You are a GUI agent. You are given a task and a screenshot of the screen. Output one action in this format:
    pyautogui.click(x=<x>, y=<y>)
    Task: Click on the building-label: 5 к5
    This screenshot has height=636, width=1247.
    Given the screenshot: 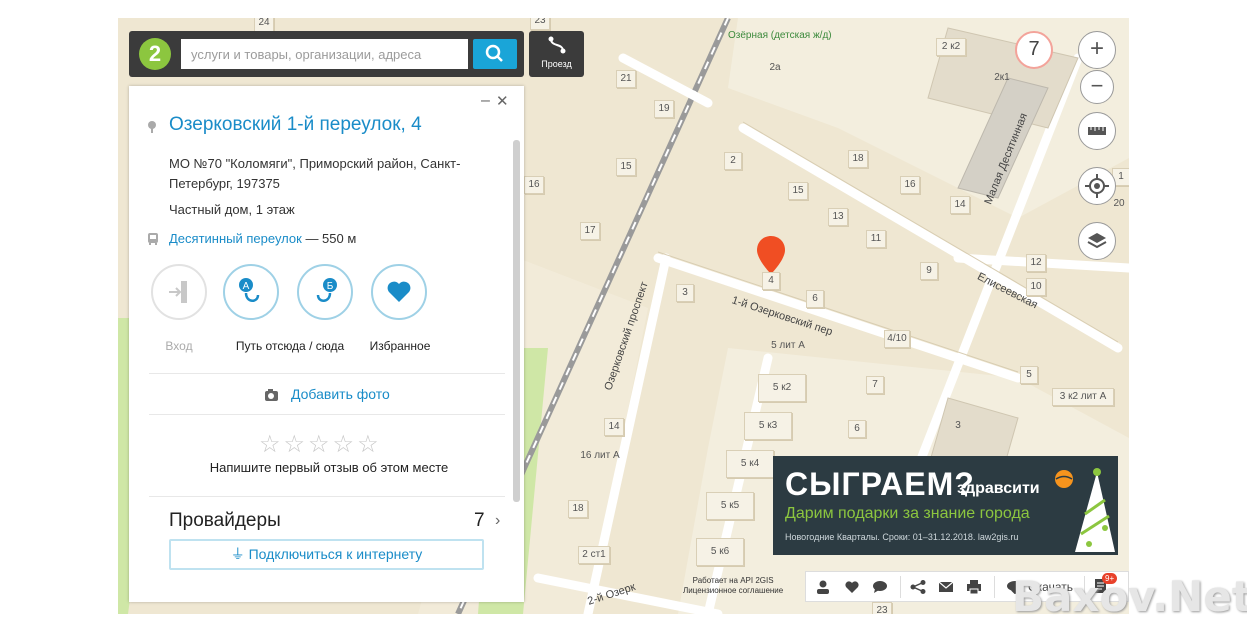 What is the action you would take?
    pyautogui.click(x=730, y=506)
    